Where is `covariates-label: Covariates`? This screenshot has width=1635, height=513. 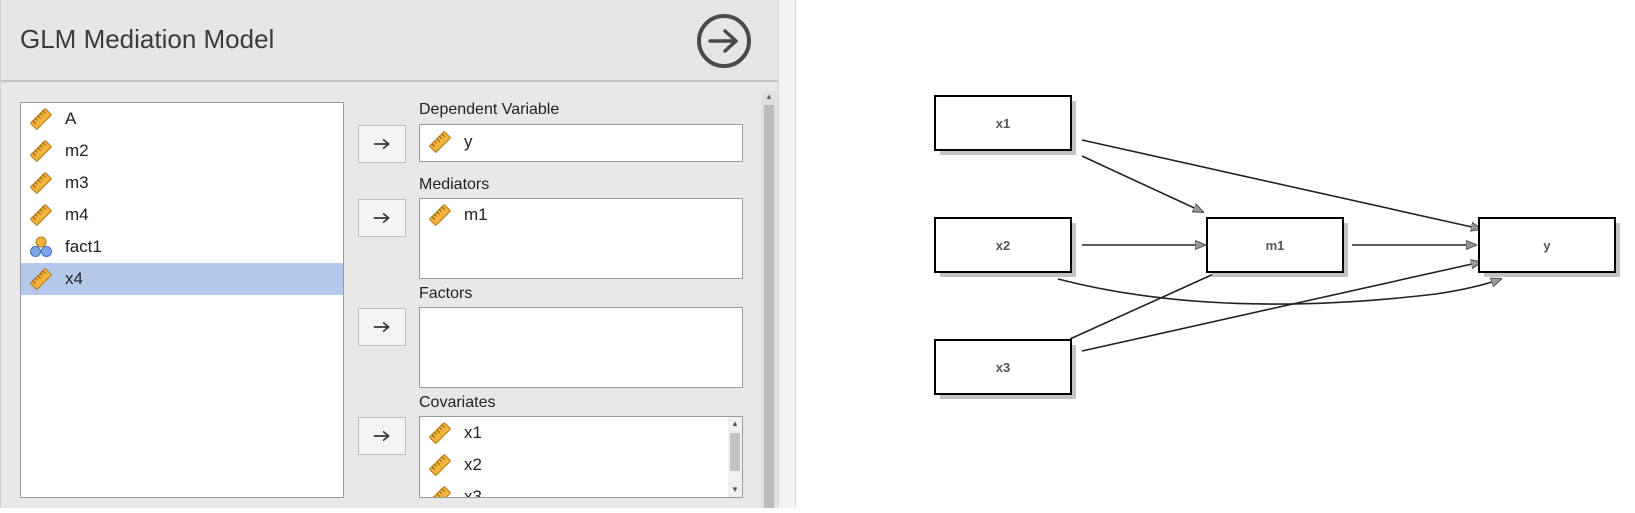
covariates-label: Covariates is located at coordinates (457, 402).